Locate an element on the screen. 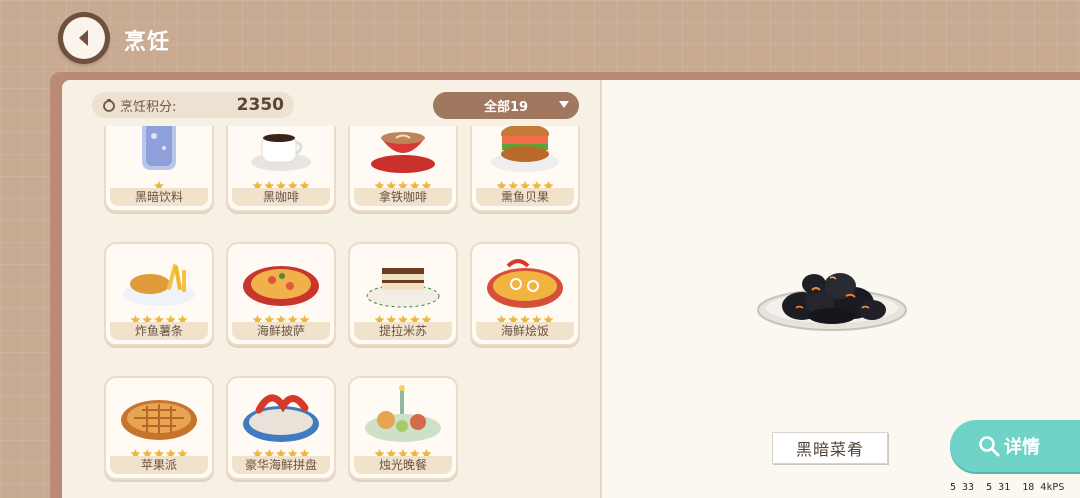 This screenshot has width=1080, height=498. dish-name: 黑暗饮料 is located at coordinates (159, 197).